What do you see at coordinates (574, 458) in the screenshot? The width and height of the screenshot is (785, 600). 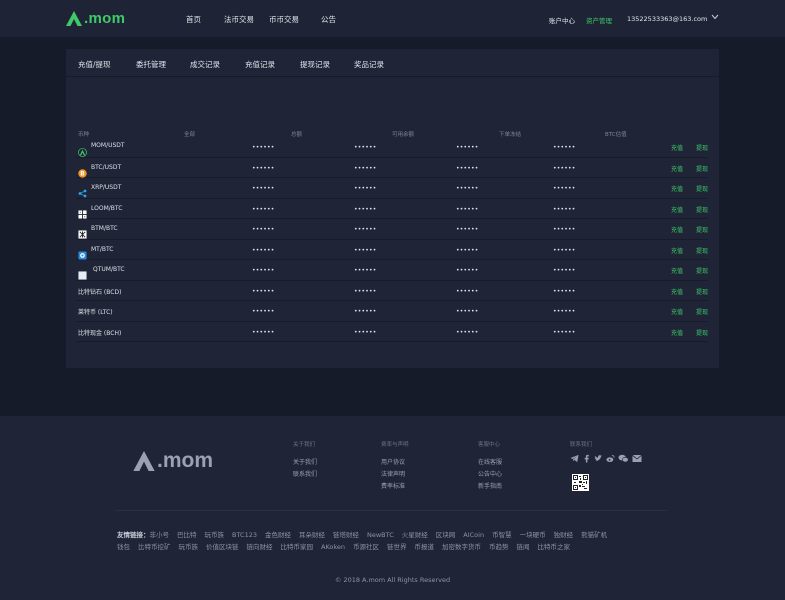 I see `telegram-icon` at bounding box center [574, 458].